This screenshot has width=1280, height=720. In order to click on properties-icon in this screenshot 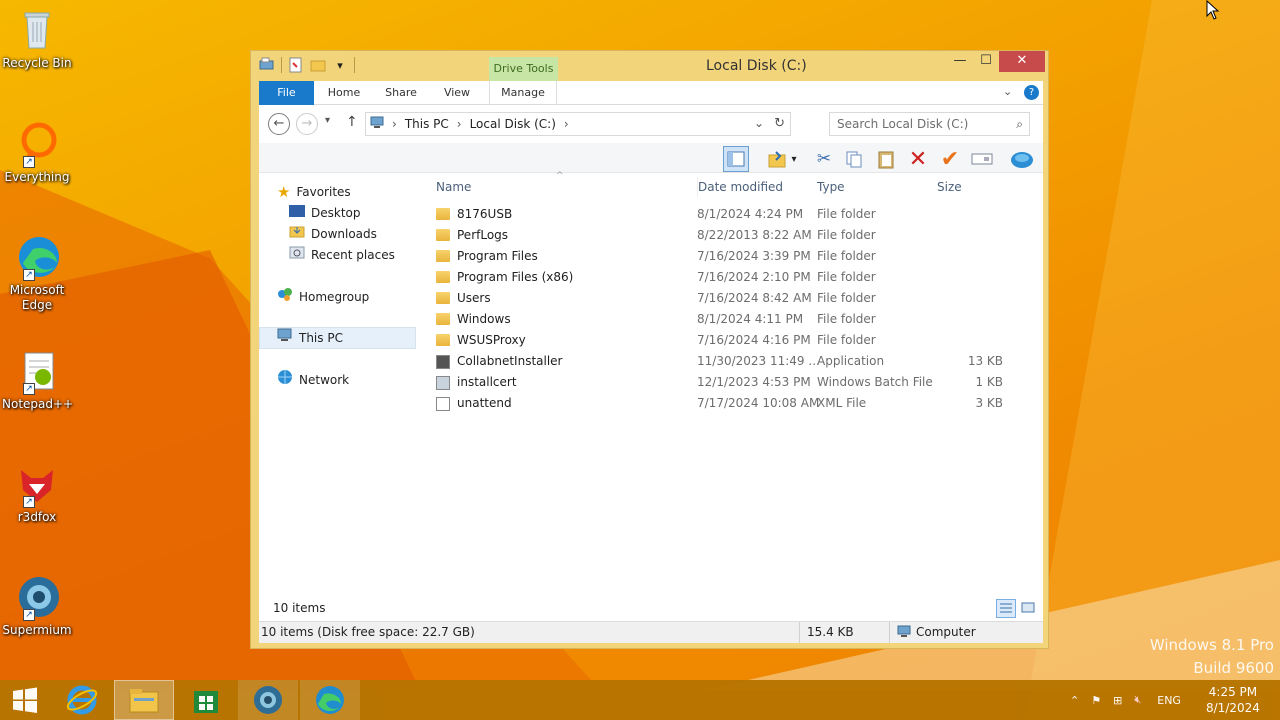, I will do `click(296, 65)`.